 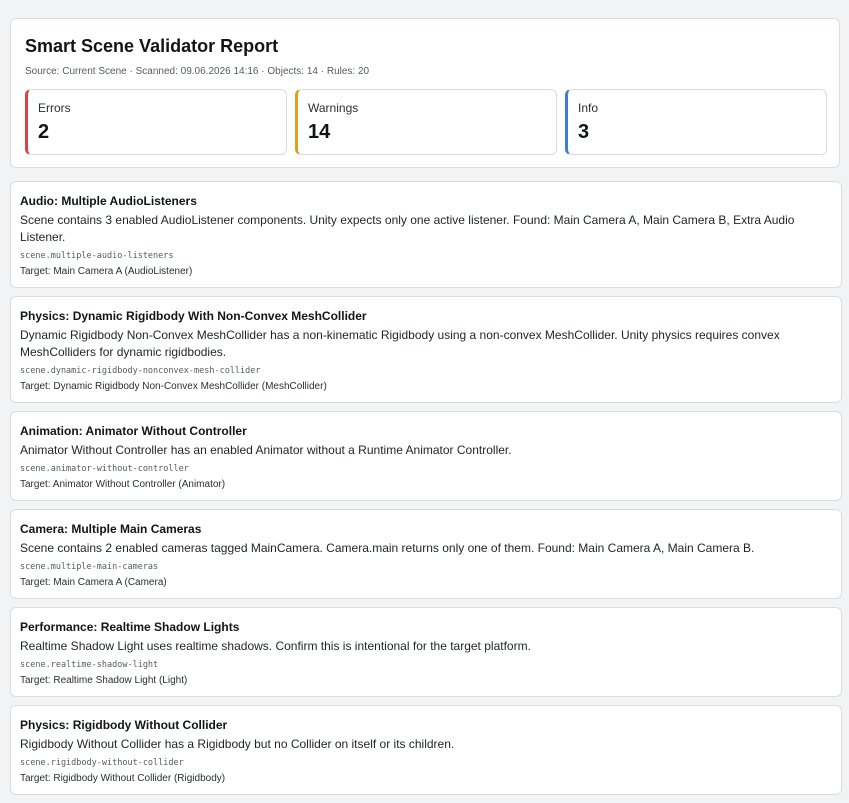 I want to click on issue-target: Target: Realtime Shadow Light (Light), so click(x=426, y=681).